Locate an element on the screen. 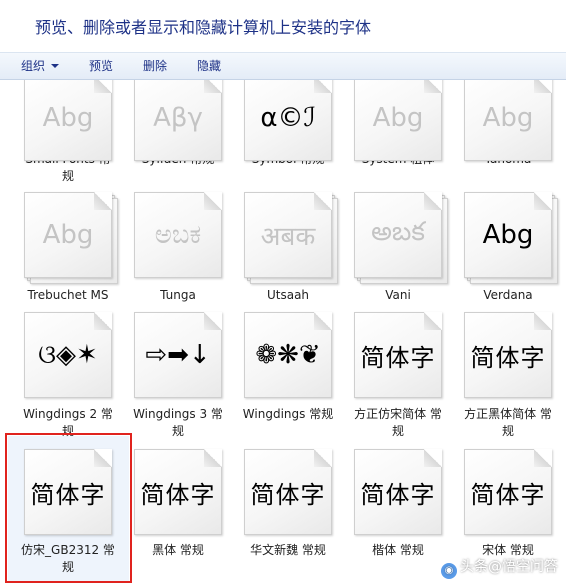 The image size is (566, 583). font-sample: ⇨➡↓ is located at coordinates (178, 355).